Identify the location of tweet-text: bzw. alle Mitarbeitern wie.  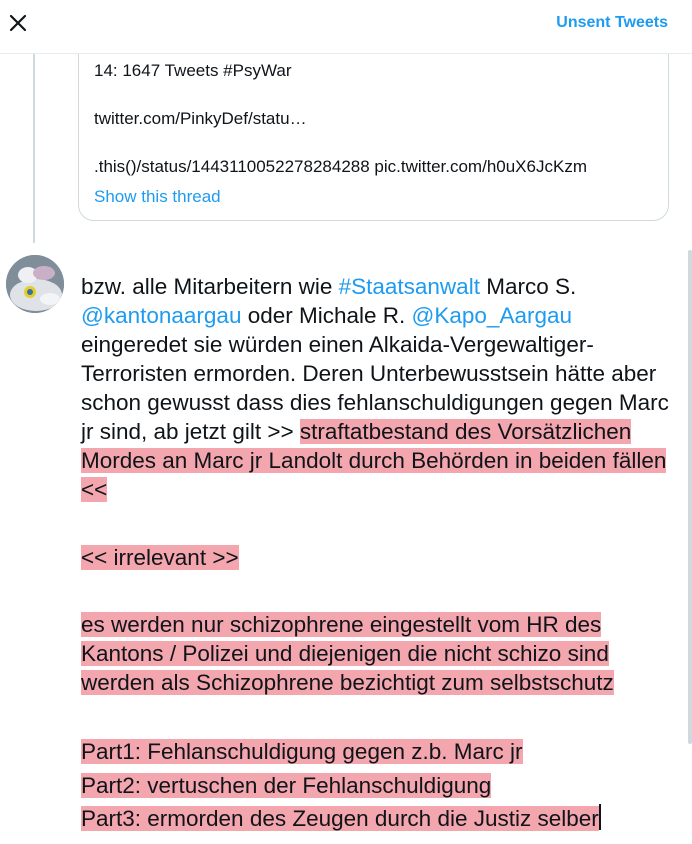
(210, 286).